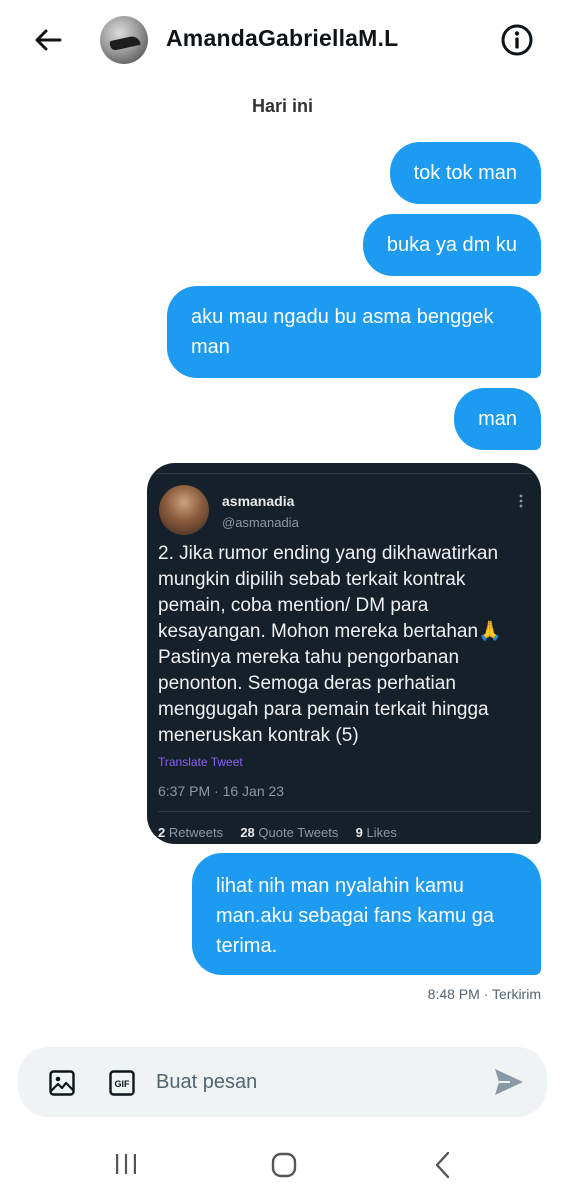  I want to click on message-bubble: buka ya dm ku, so click(451, 245).